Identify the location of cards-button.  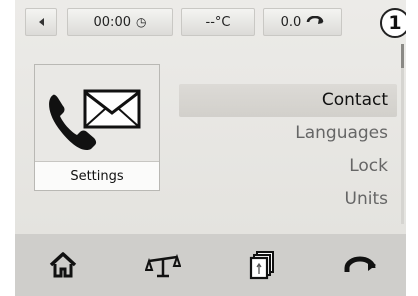
(262, 265).